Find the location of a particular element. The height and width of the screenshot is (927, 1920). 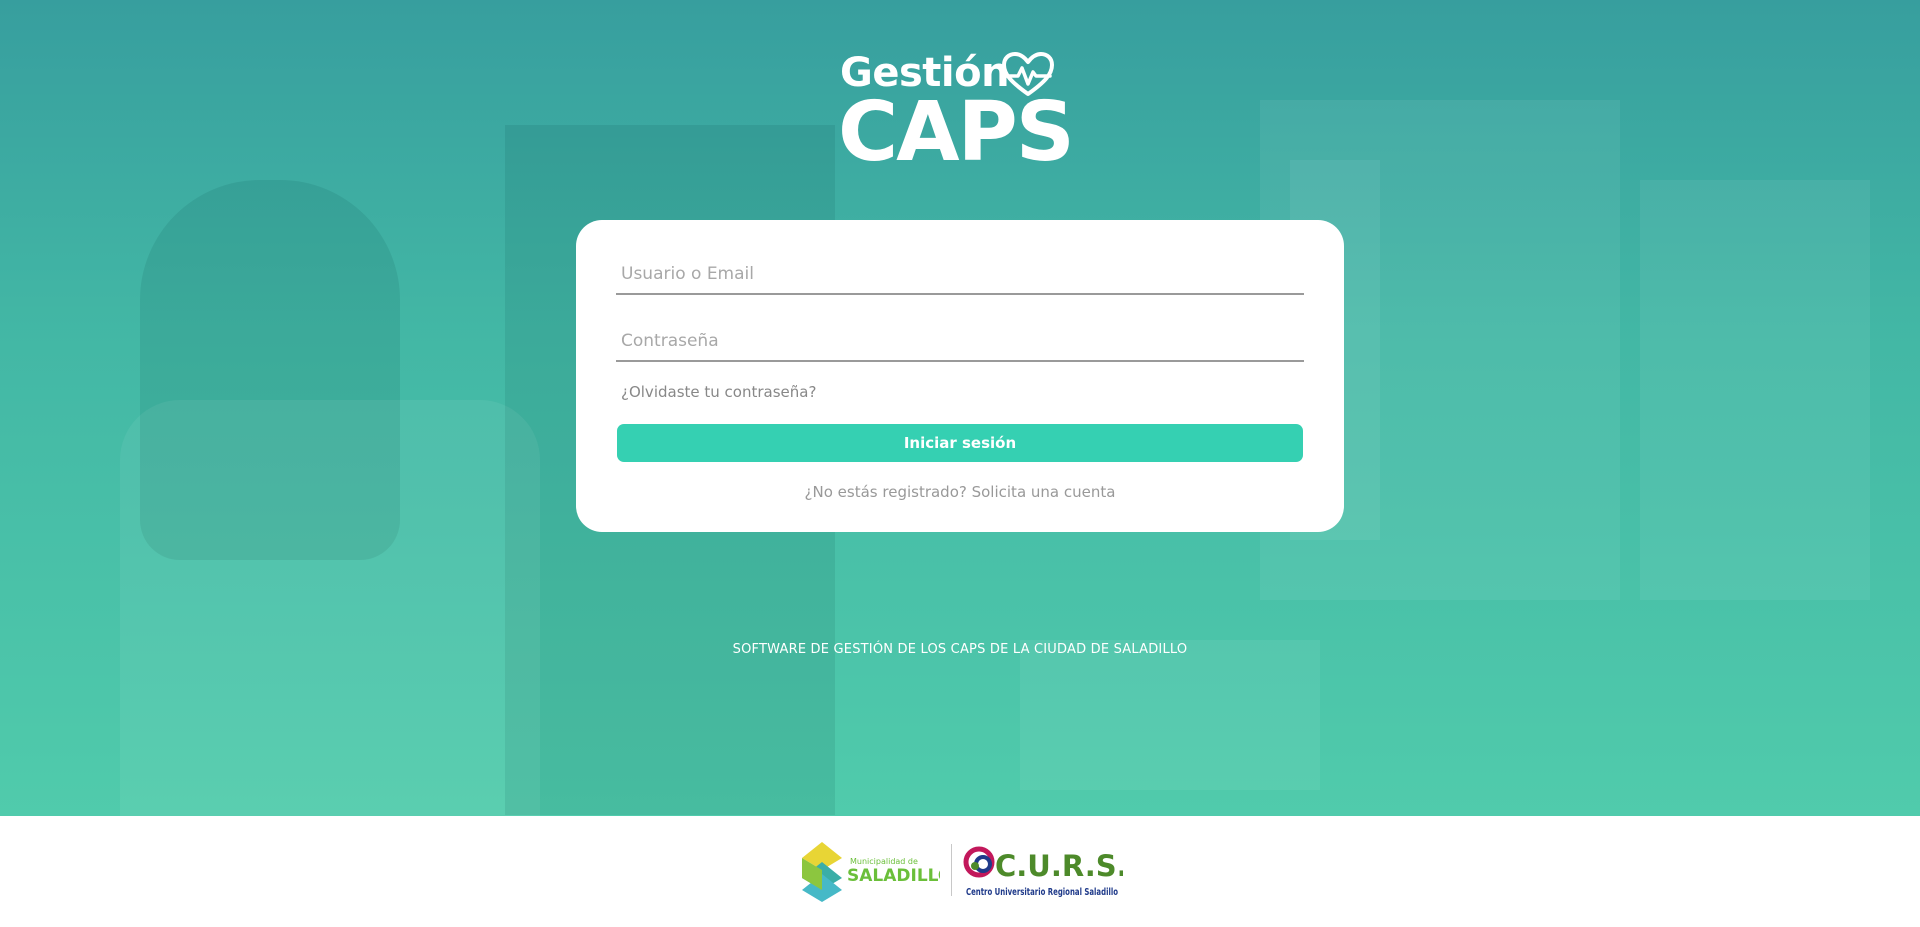

password-input is located at coordinates (960, 342).